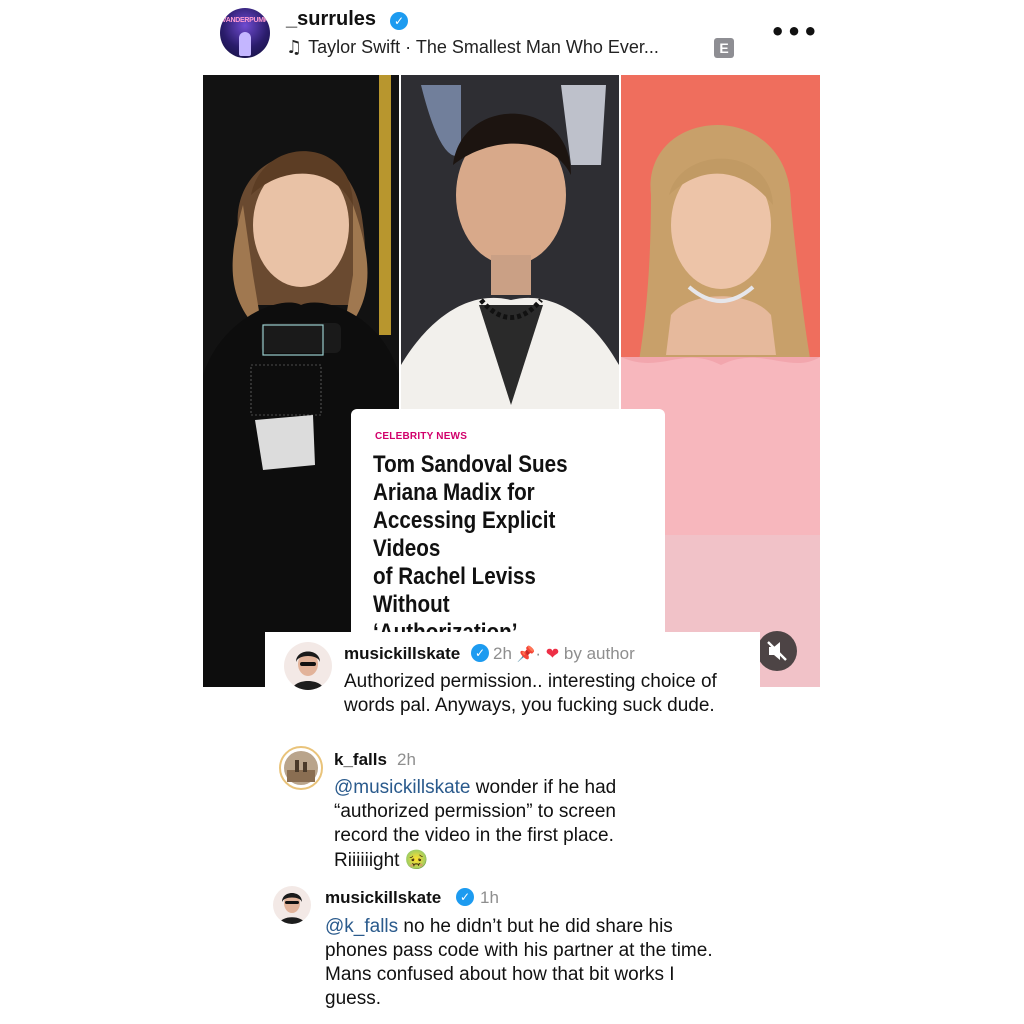  Describe the element at coordinates (399, 21) in the screenshot. I see `verified-badge-icon: ✓` at that location.